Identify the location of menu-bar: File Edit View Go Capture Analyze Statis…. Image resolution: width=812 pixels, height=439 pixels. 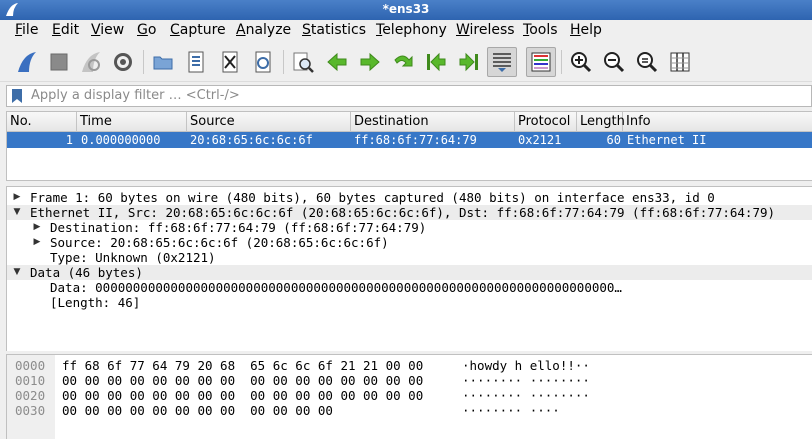
(406, 31).